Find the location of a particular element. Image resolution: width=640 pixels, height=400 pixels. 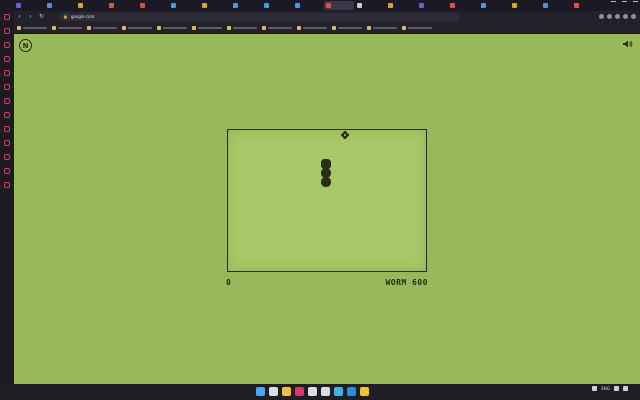

menu-icon is located at coordinates (633, 16).